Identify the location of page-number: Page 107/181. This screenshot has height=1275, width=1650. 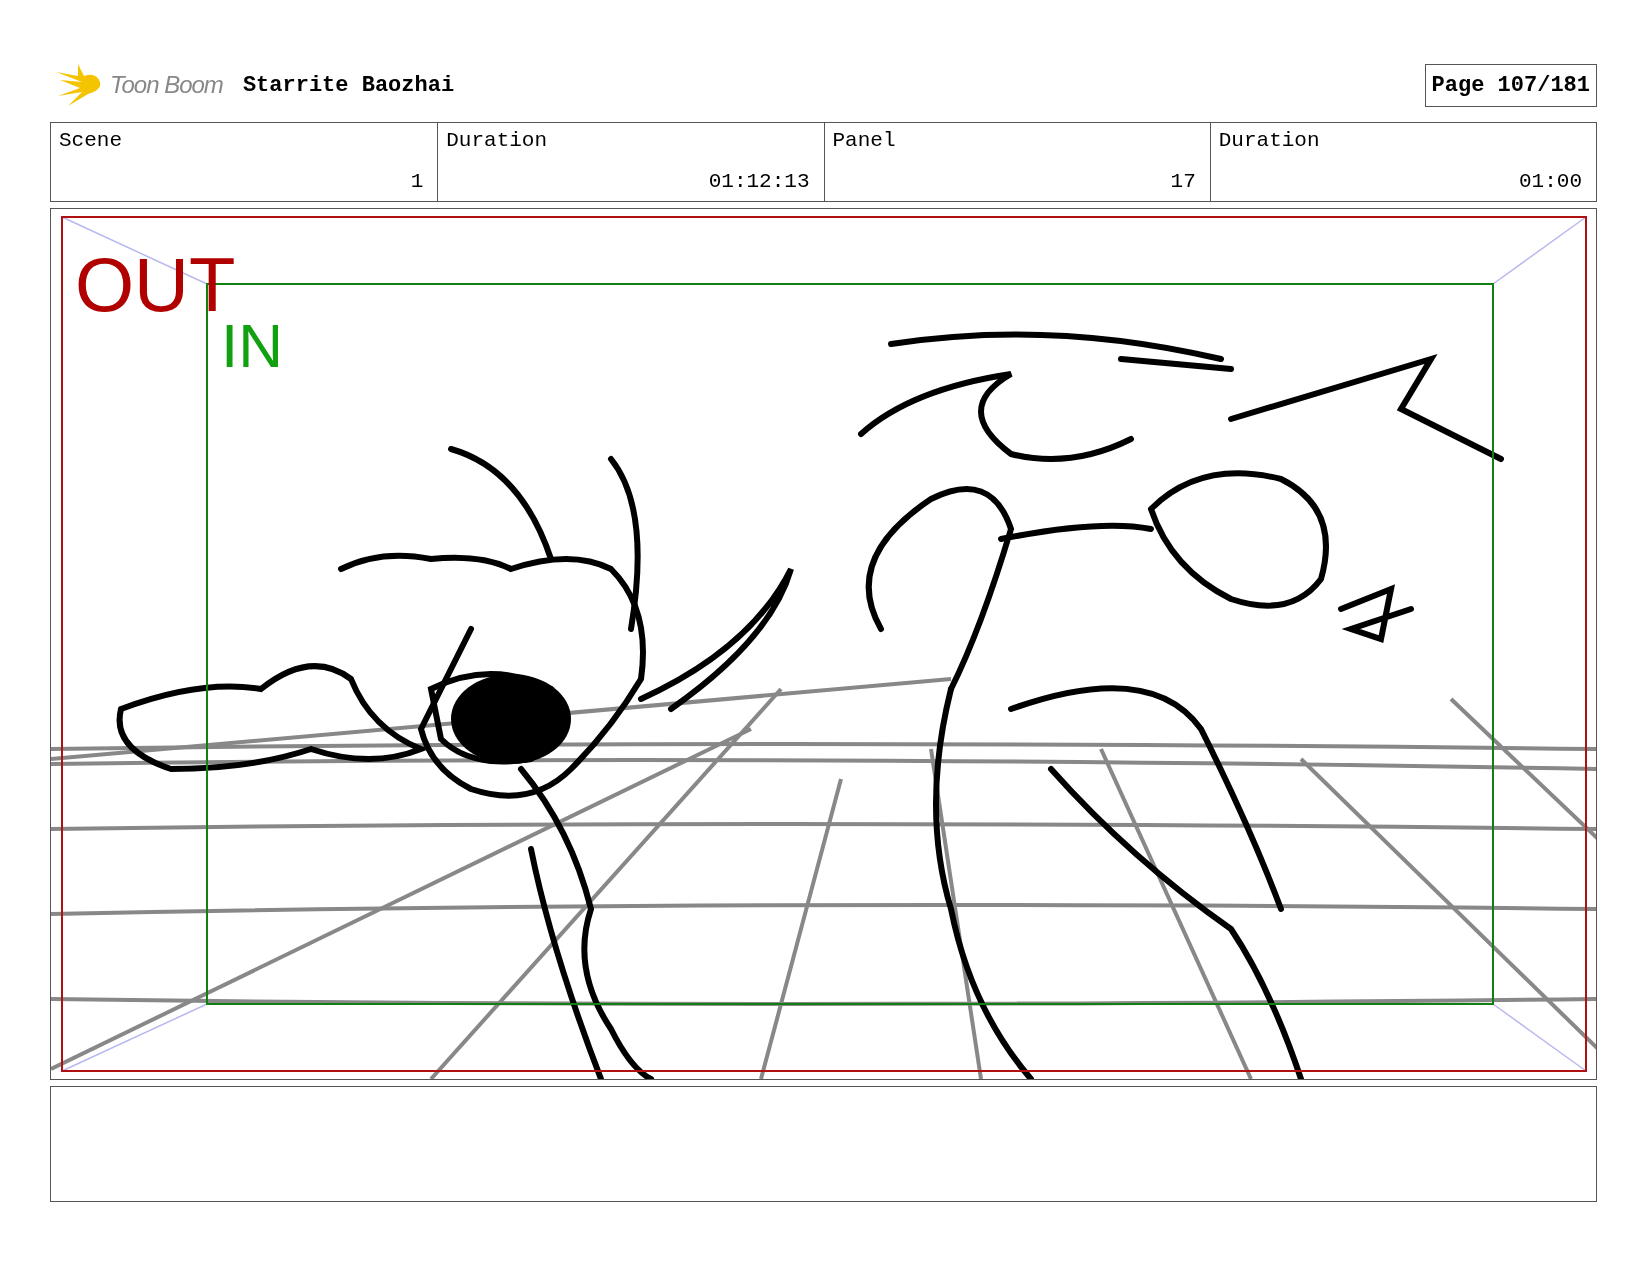
(1510, 85).